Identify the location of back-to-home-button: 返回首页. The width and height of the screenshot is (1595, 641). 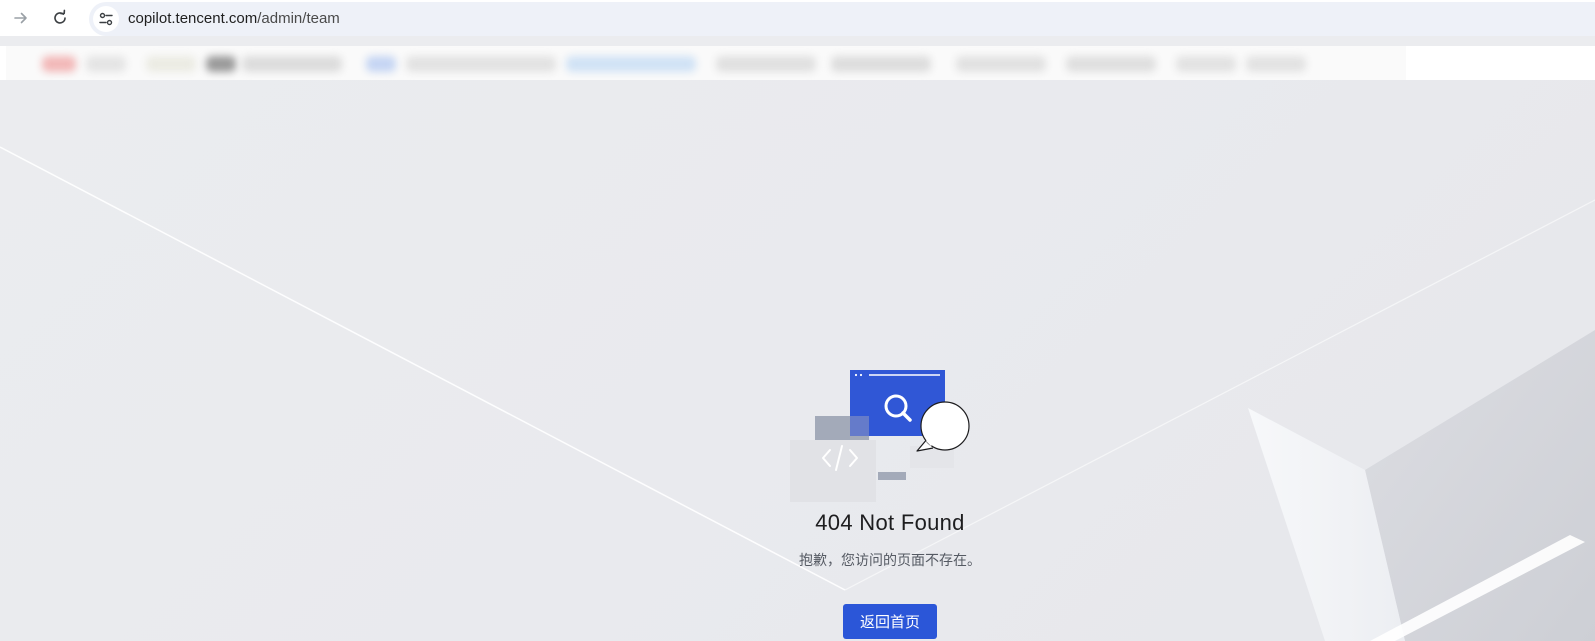
(890, 621).